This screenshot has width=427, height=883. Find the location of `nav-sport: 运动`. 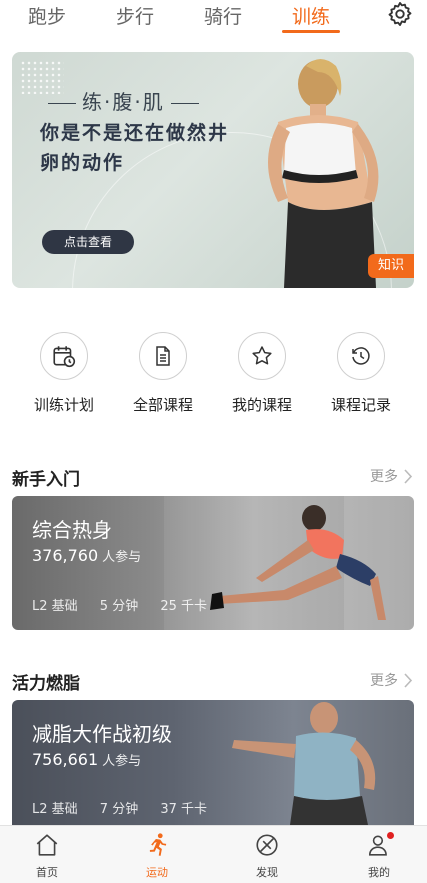

nav-sport: 运动 is located at coordinates (157, 856).